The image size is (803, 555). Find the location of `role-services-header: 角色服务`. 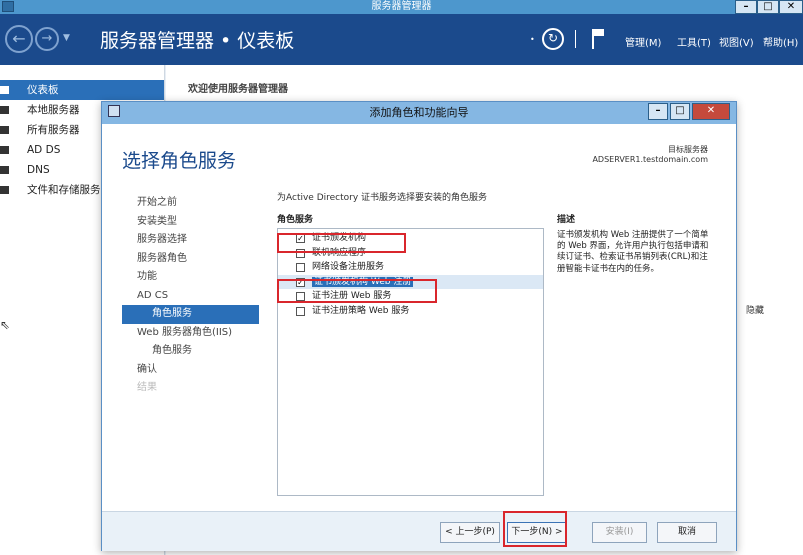

role-services-header: 角色服务 is located at coordinates (295, 220).